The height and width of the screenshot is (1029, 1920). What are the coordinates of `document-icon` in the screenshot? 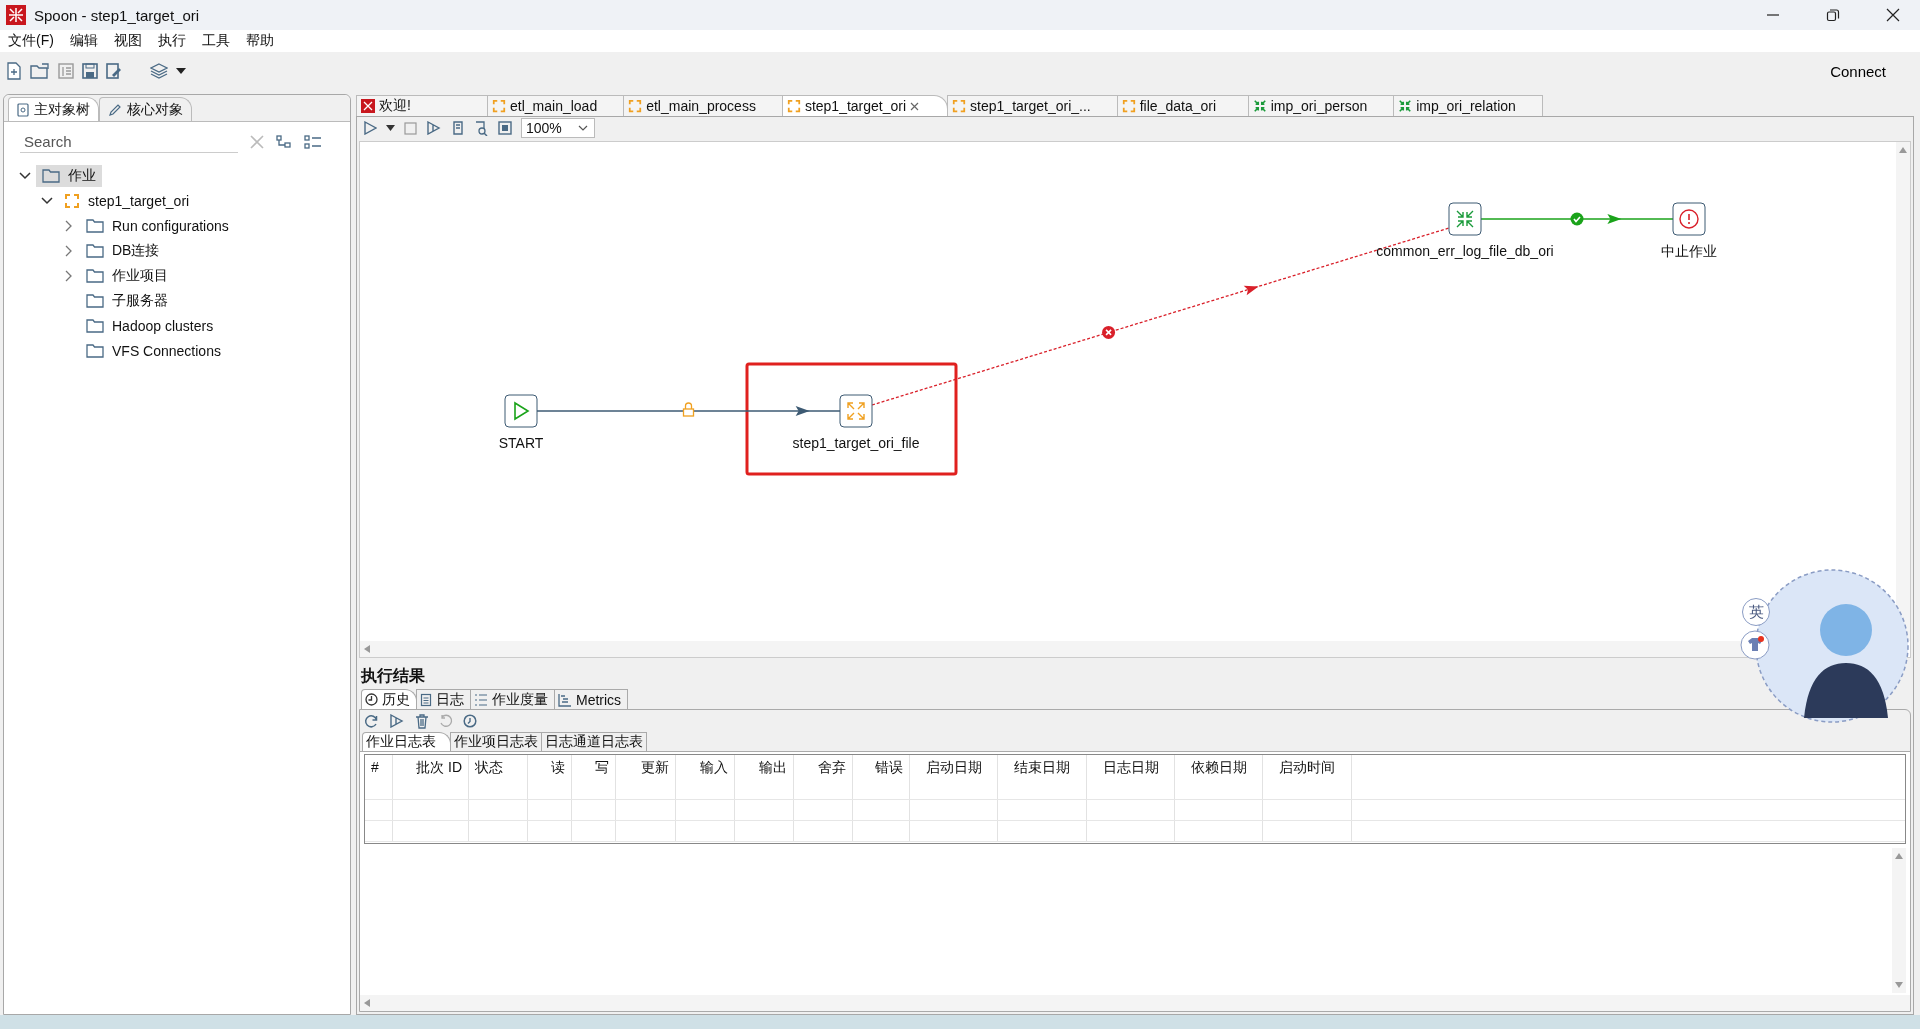 It's located at (426, 699).